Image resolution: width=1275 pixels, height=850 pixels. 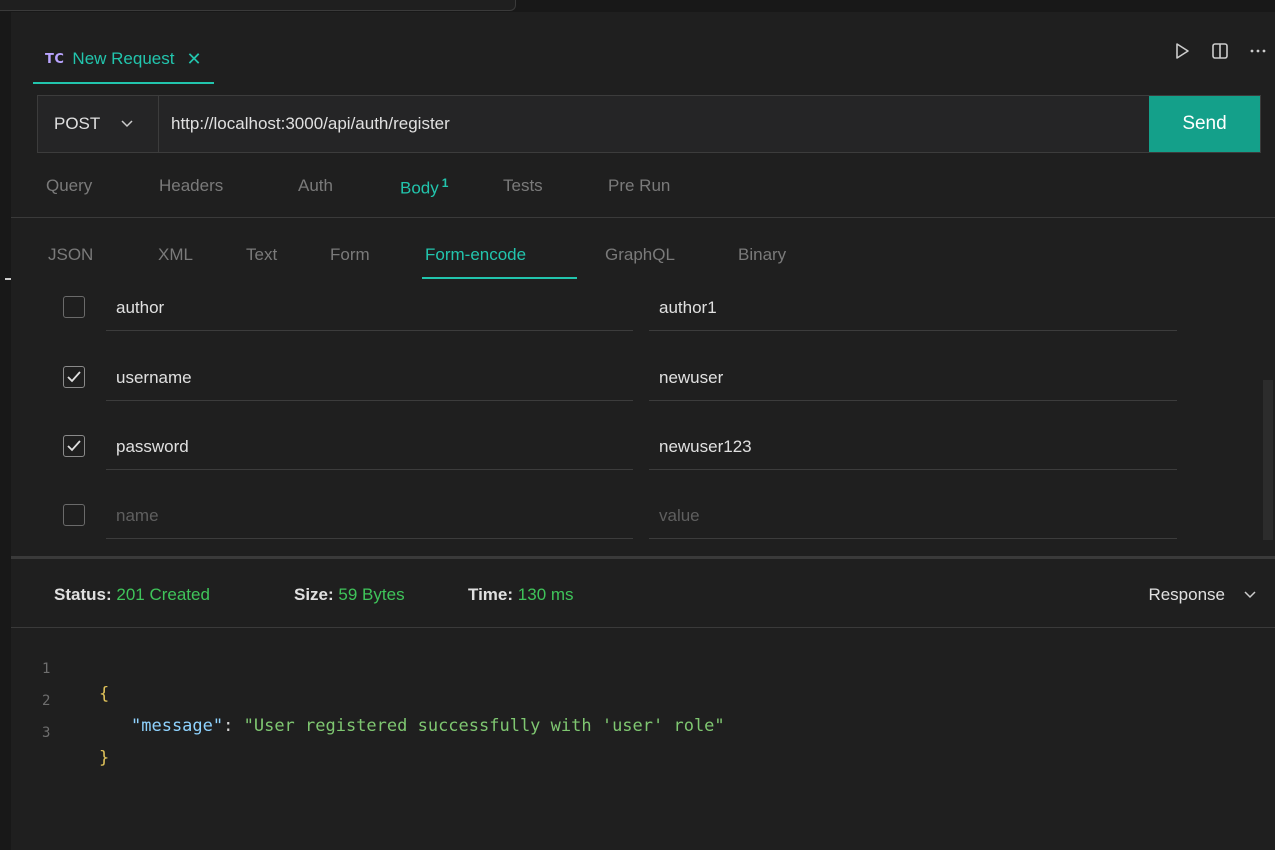 I want to click on send-button: Send, so click(x=1204, y=124).